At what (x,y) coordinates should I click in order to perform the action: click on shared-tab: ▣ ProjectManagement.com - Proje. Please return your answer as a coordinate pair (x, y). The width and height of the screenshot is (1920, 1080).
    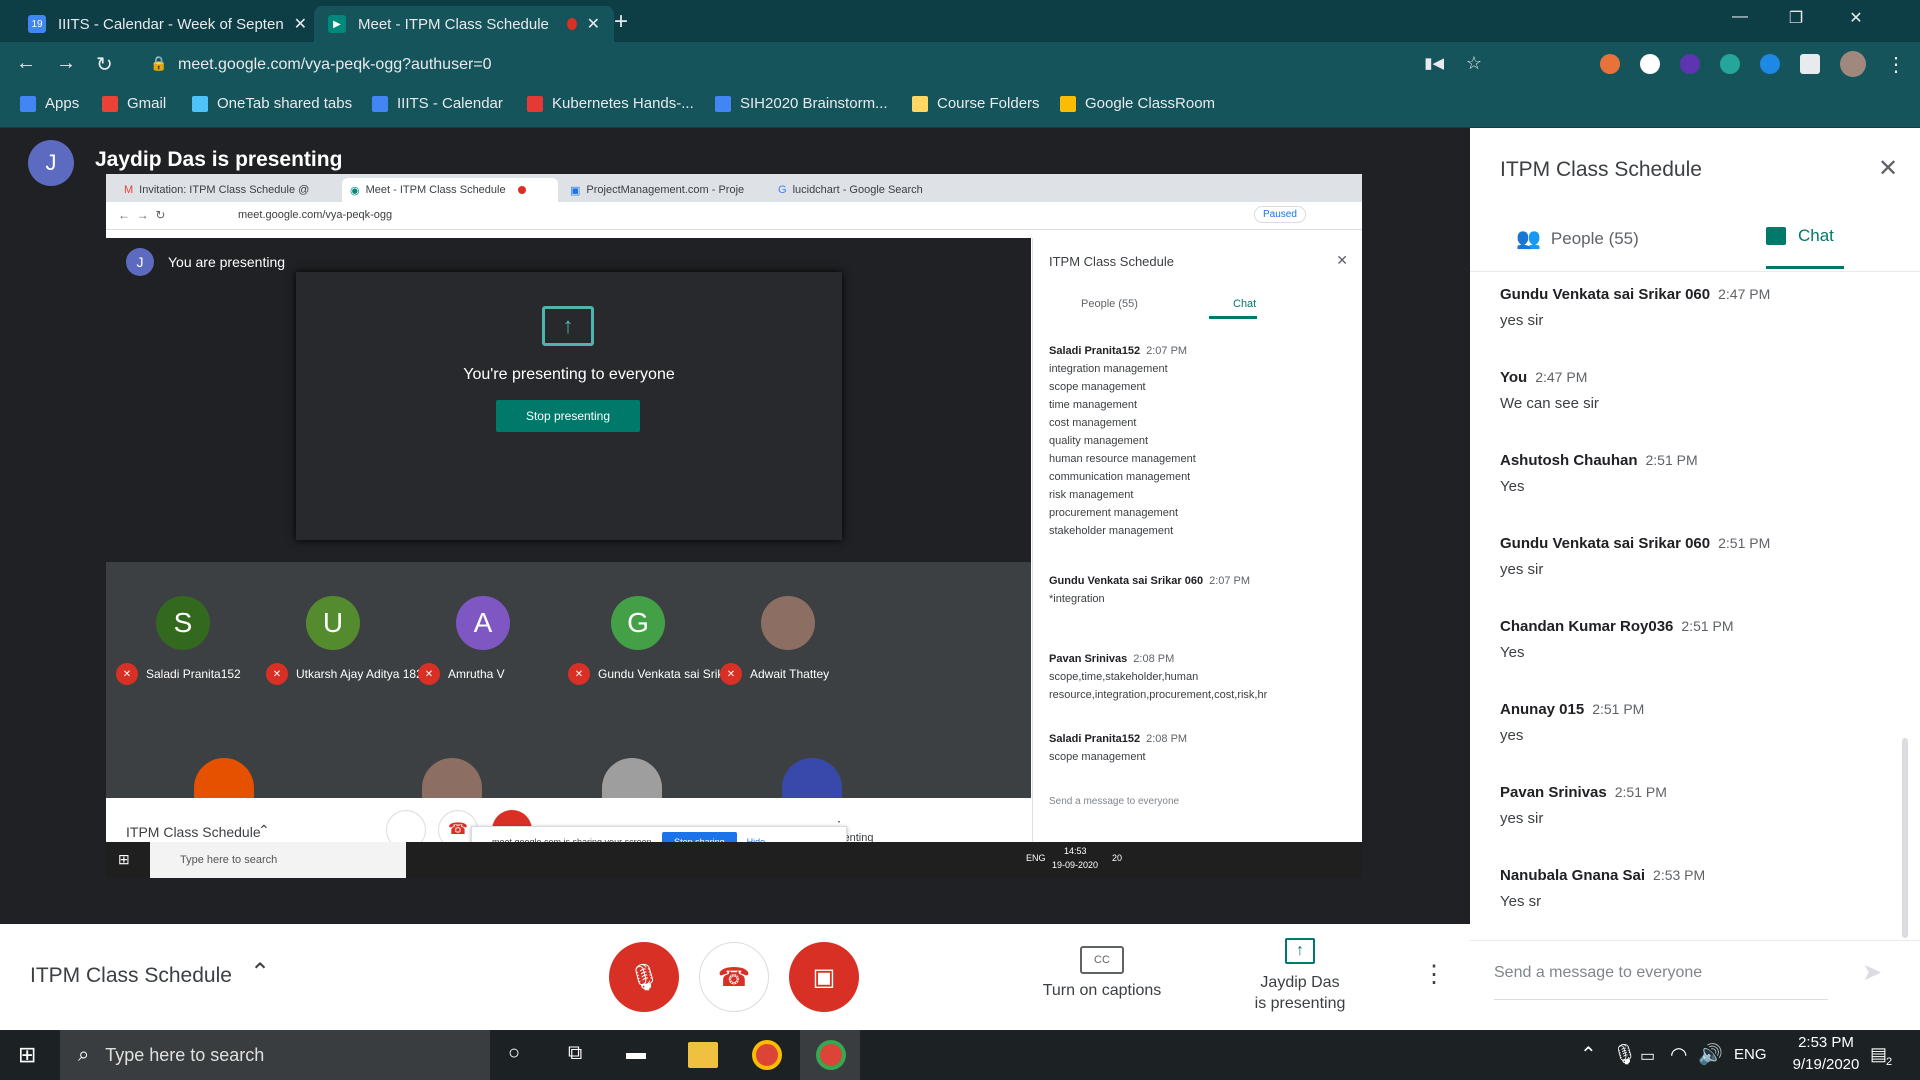
    Looking at the image, I should click on (664, 190).